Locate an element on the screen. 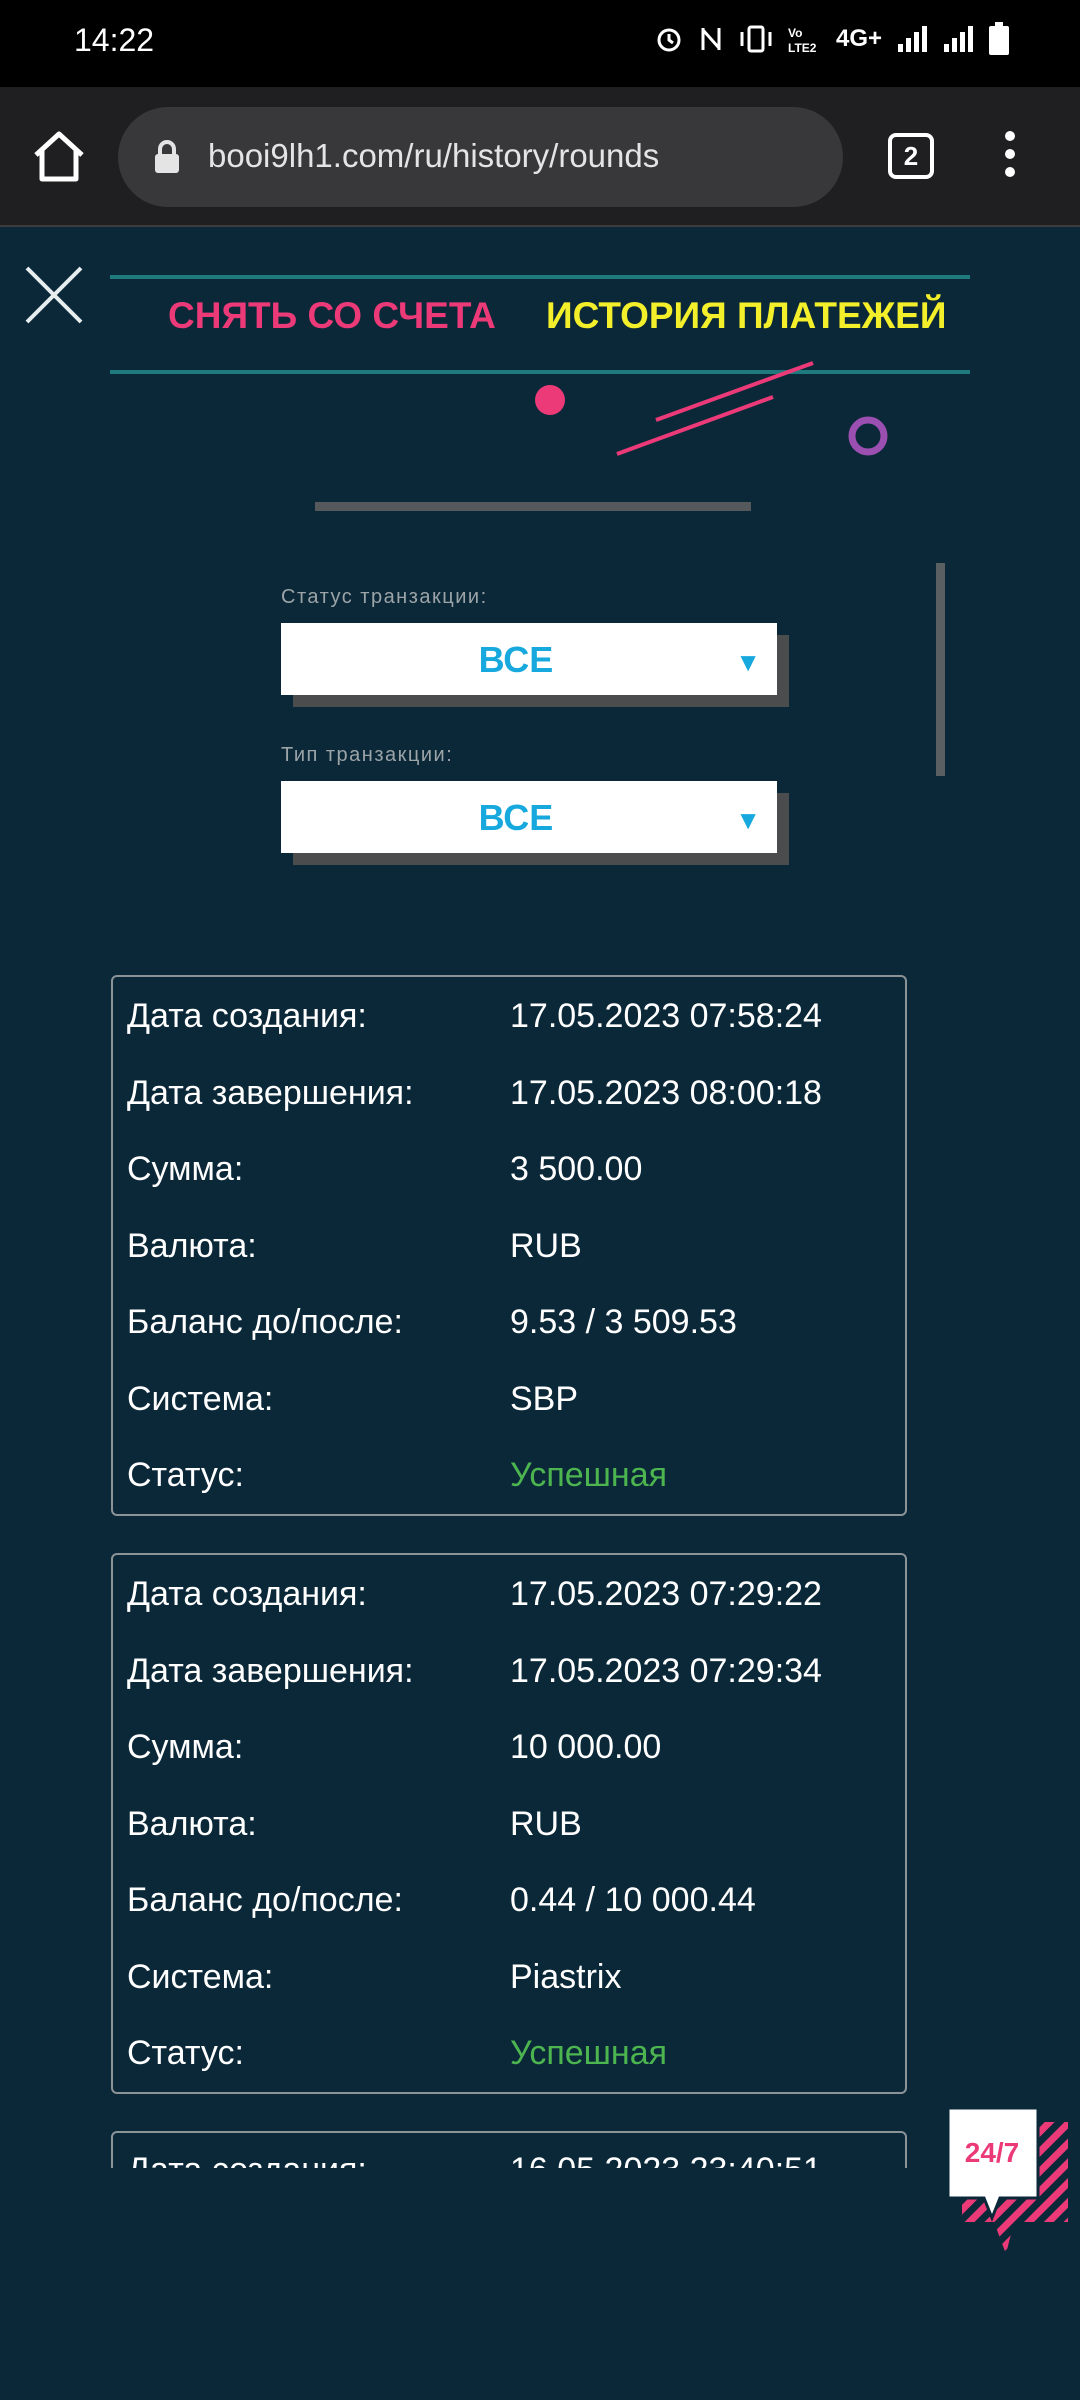  status-filter-value: ВСЕ is located at coordinates (516, 659).